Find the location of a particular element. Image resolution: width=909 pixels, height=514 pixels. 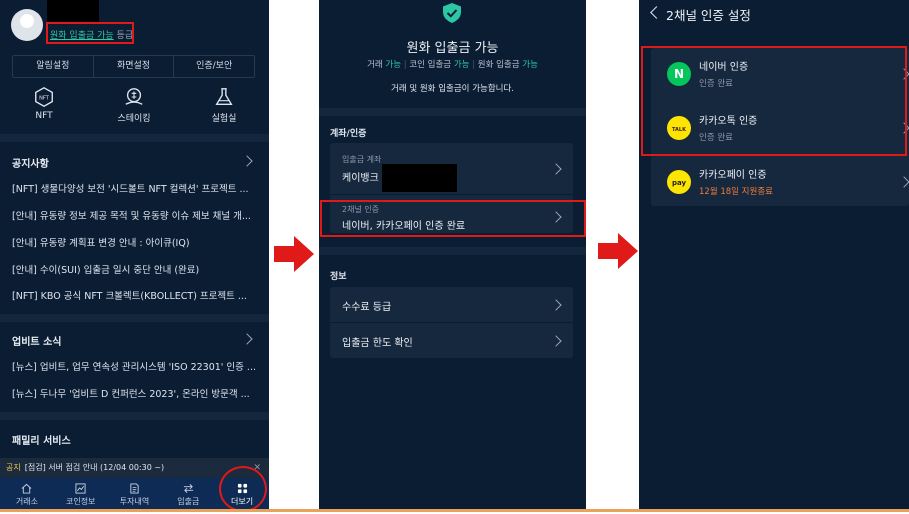

quick-lab: 실험실 is located at coordinates (224, 105).